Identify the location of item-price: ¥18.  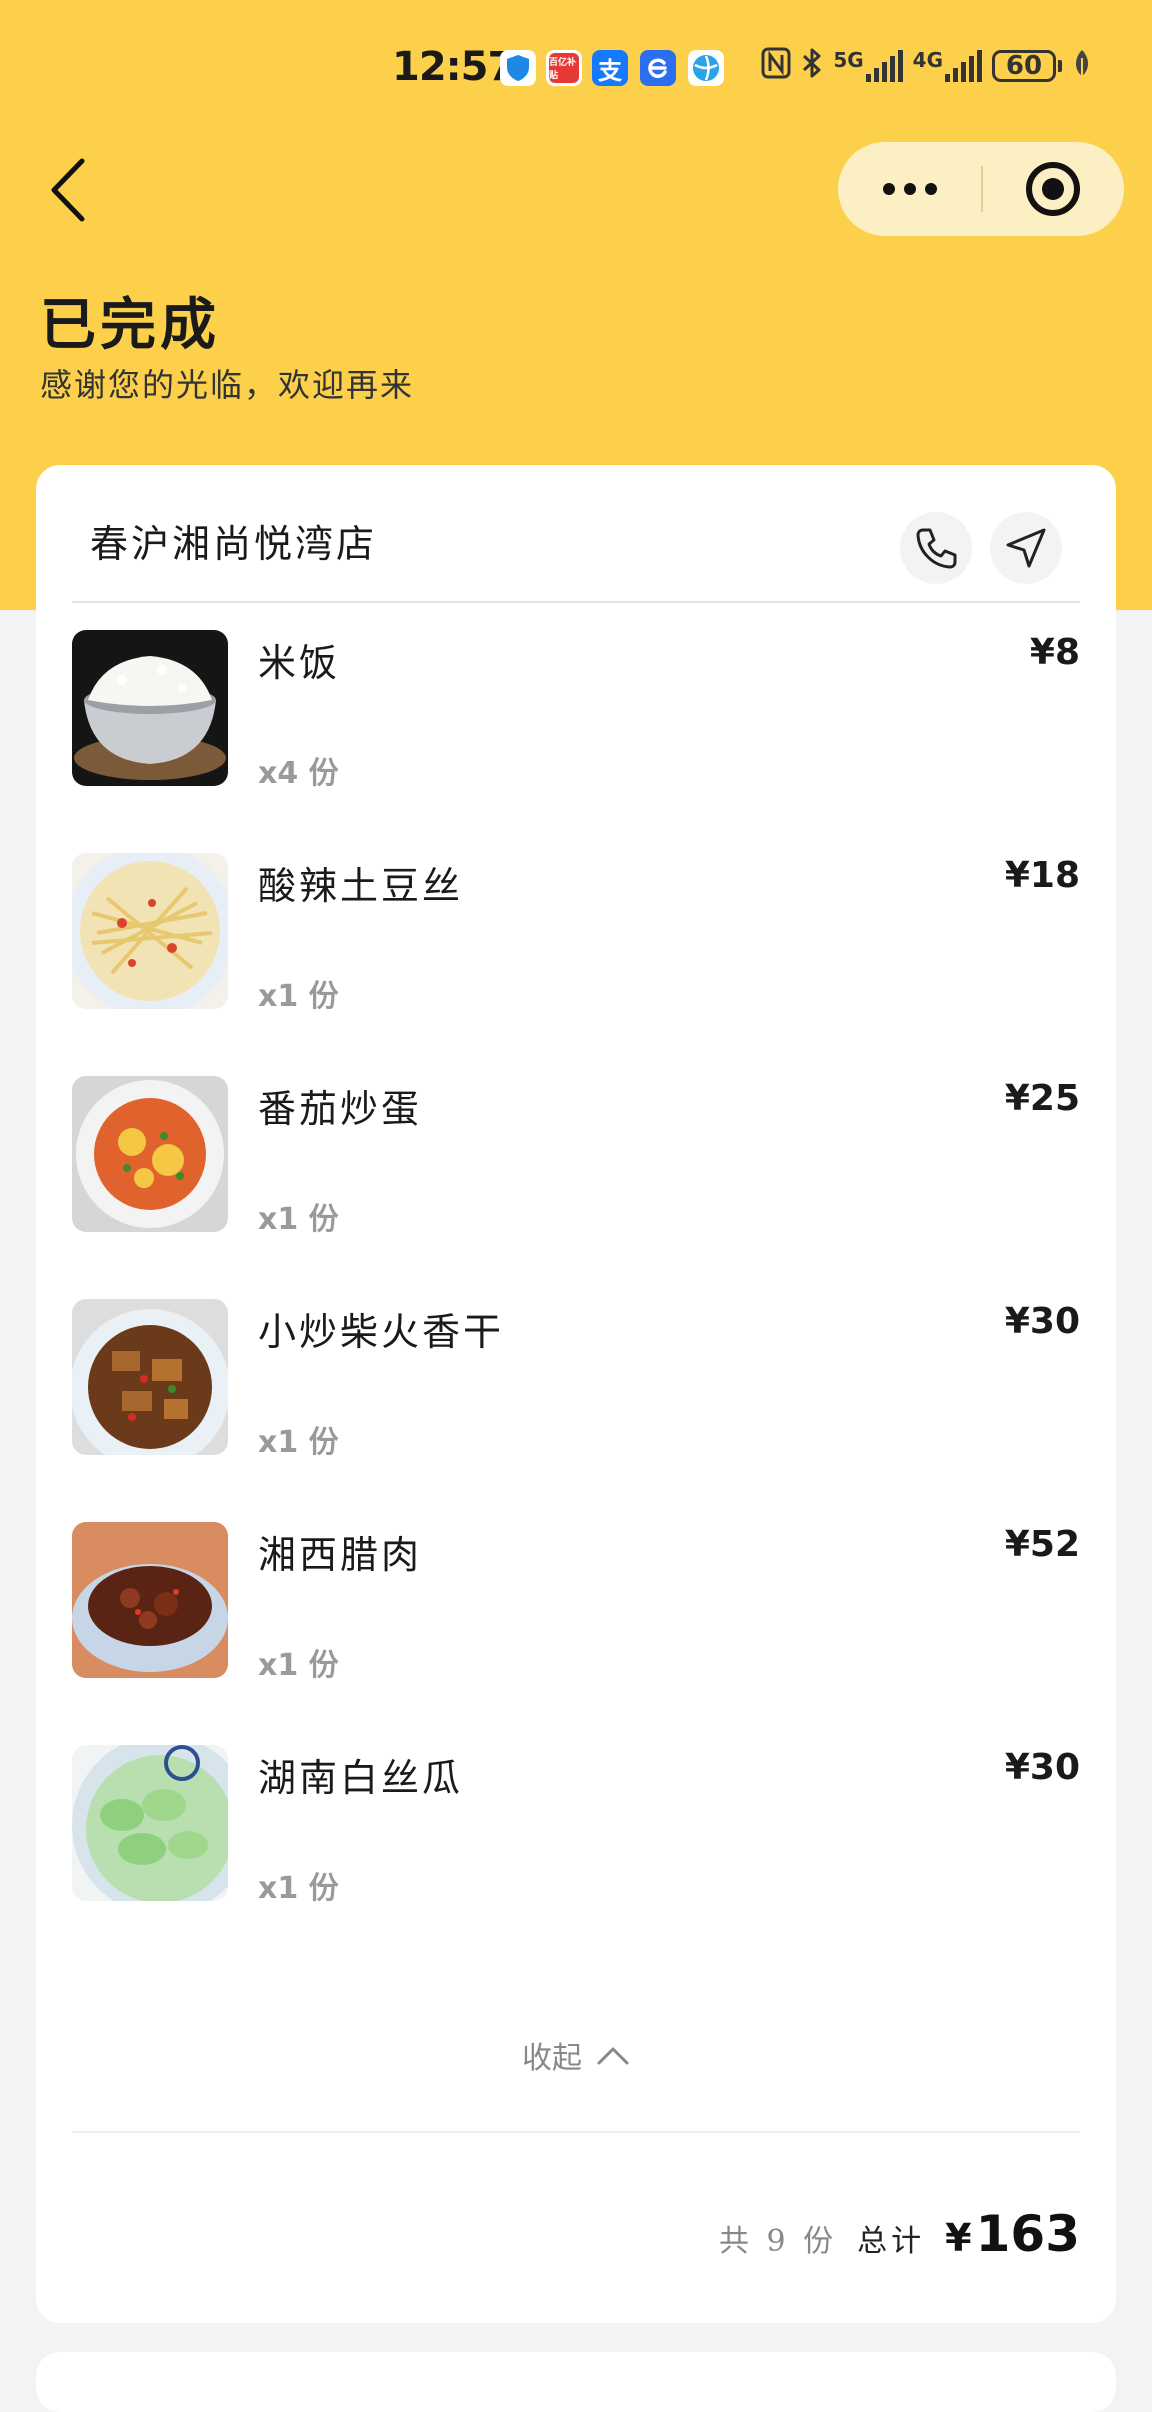
(1042, 875).